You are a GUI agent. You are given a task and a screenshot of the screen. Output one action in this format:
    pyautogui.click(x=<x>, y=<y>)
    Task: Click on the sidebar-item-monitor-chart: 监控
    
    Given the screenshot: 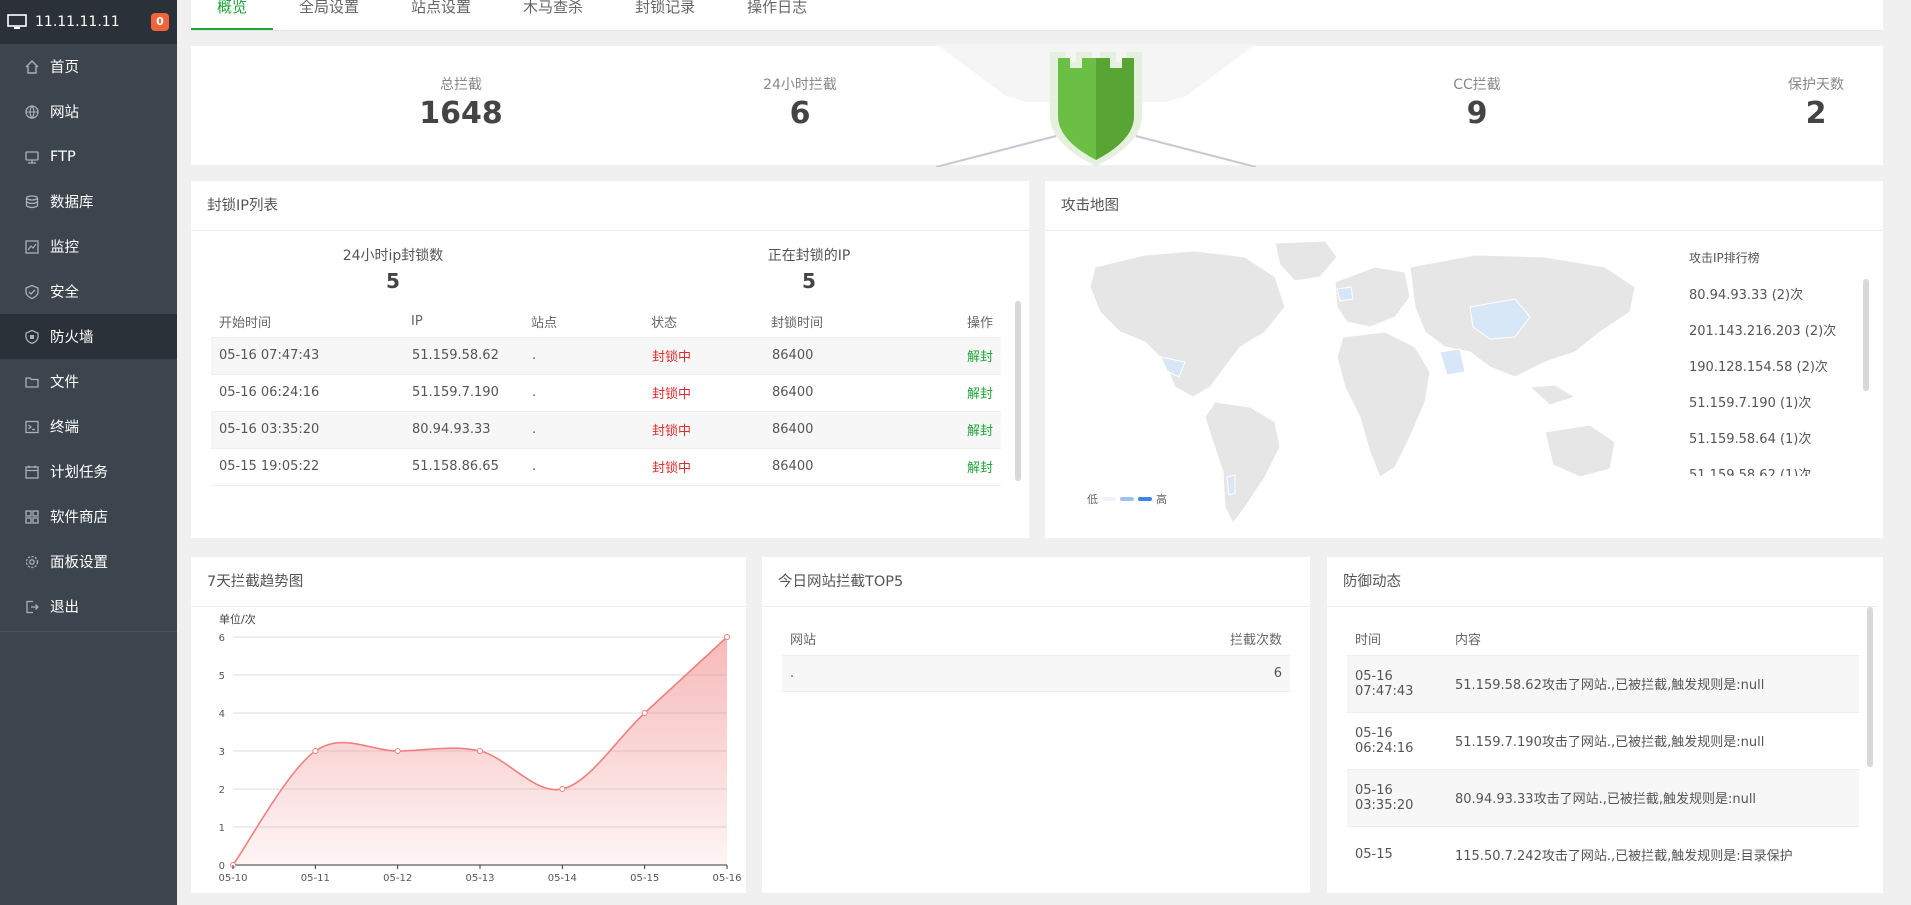 What is the action you would take?
    pyautogui.click(x=88, y=246)
    